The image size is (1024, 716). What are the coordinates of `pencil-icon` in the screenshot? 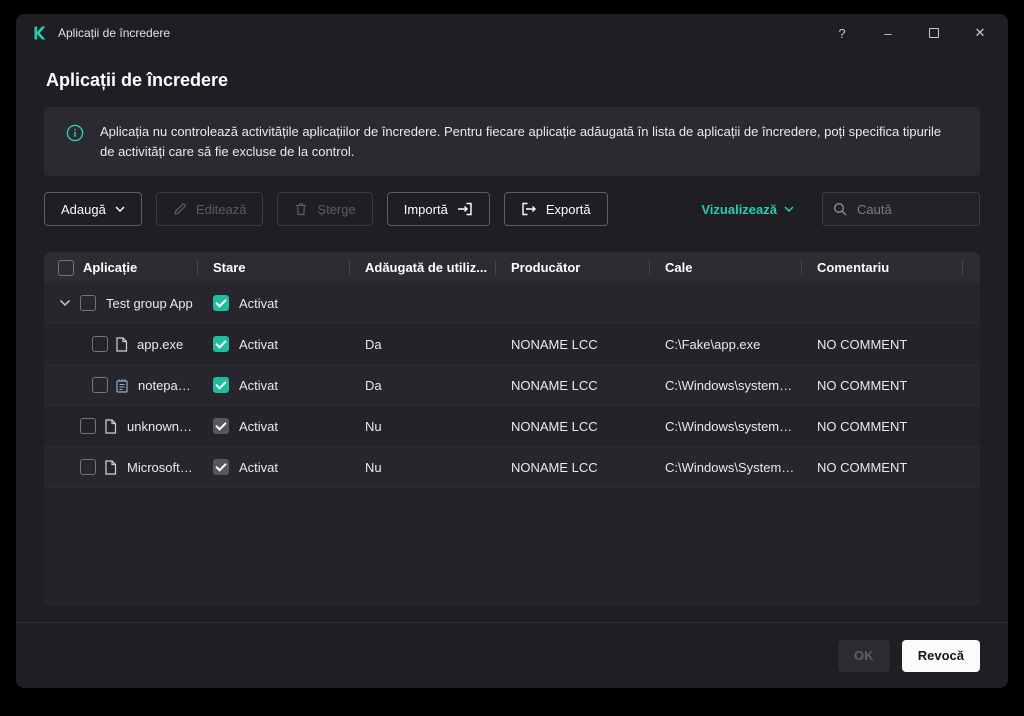 It's located at (180, 209).